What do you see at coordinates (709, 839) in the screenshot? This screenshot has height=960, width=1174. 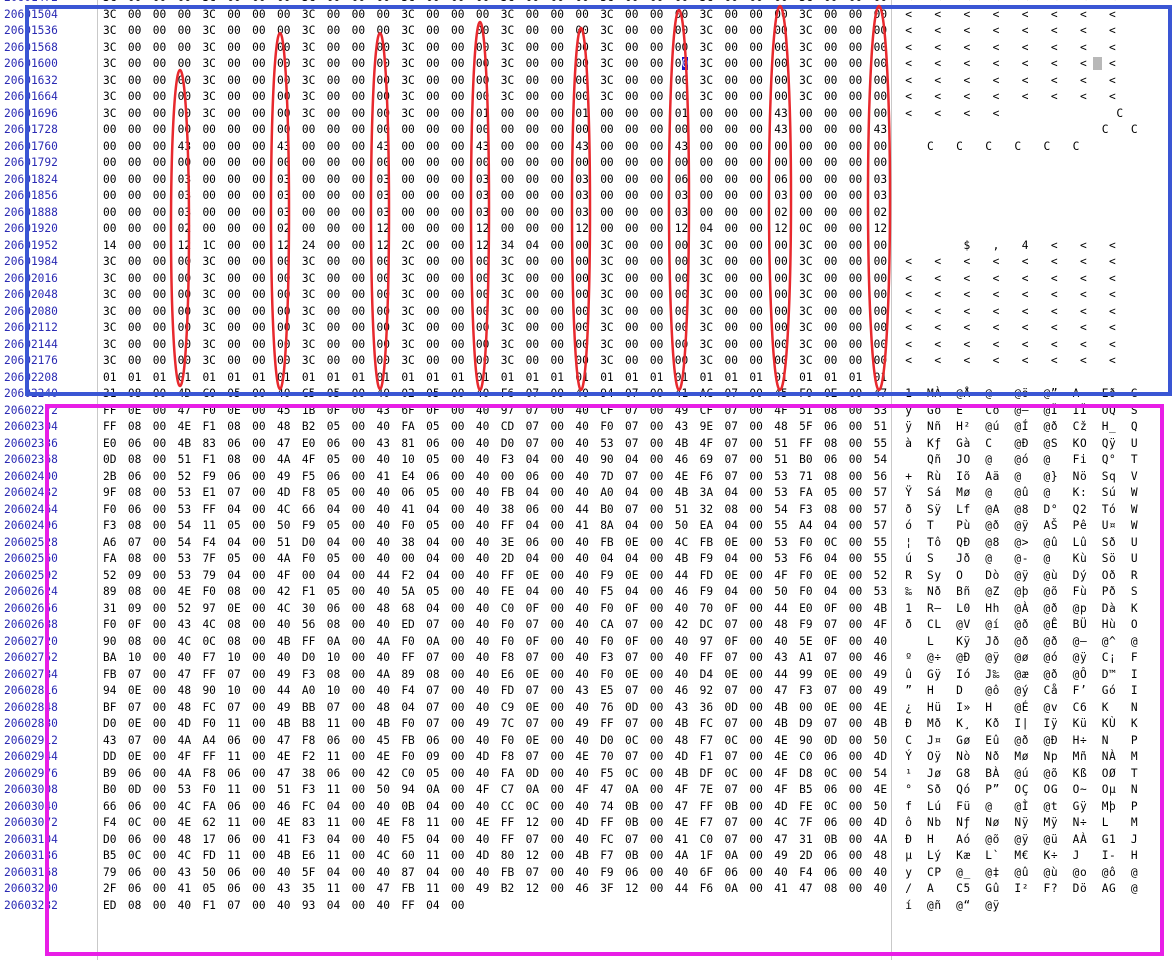 I see `hex-byte: C0` at bounding box center [709, 839].